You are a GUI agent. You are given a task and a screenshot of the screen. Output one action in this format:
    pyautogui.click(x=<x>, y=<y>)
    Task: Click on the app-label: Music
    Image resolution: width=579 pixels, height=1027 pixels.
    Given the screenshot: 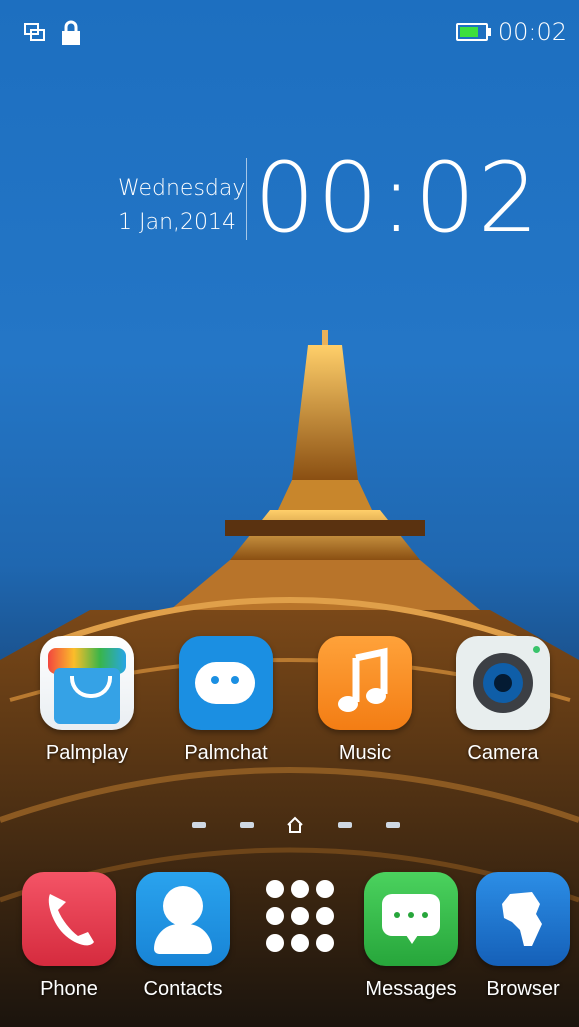 What is the action you would take?
    pyautogui.click(x=365, y=753)
    